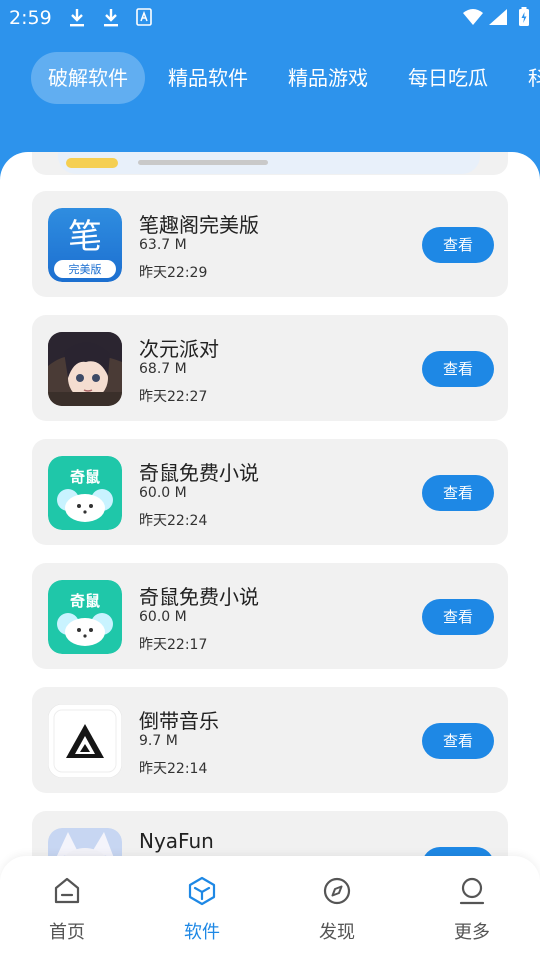 Image resolution: width=540 pixels, height=960 pixels. What do you see at coordinates (173, 521) in the screenshot?
I see `app-time: 昨天22:24` at bounding box center [173, 521].